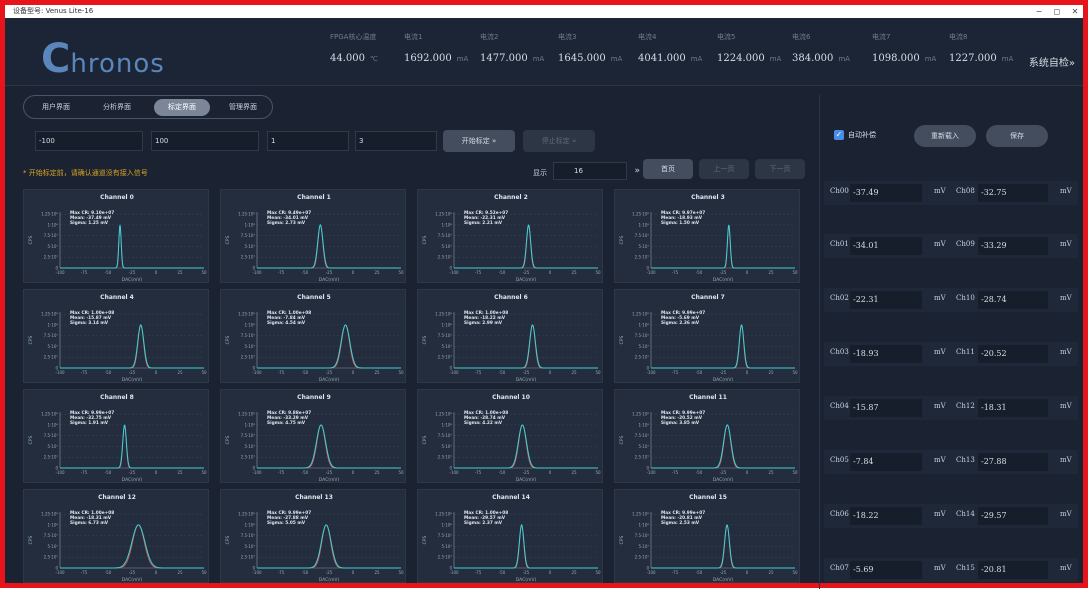  Describe the element at coordinates (1039, 11) in the screenshot. I see `minimize-button: −` at that location.